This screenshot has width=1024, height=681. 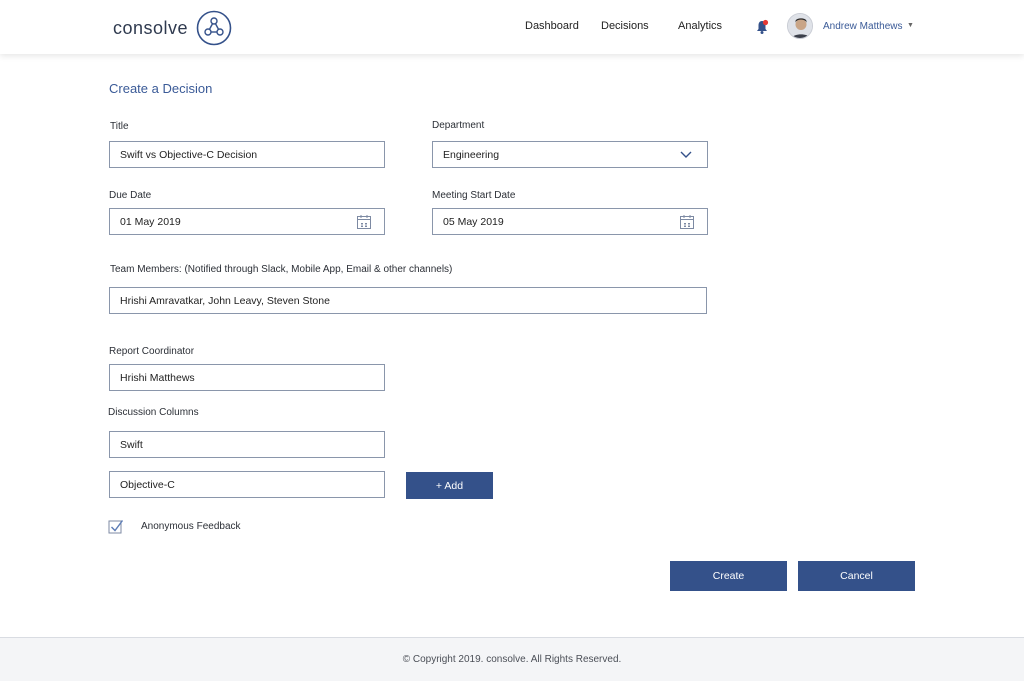 I want to click on user-avatar, so click(x=800, y=26).